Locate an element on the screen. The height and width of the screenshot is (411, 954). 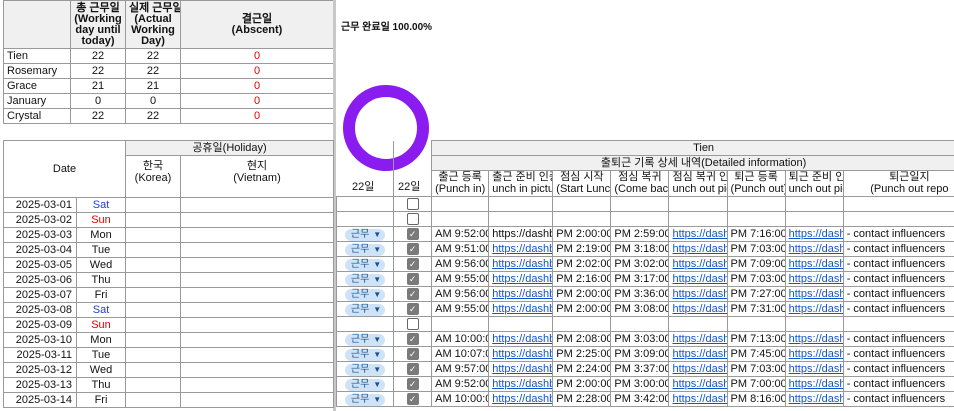
attendance-checkbox is located at coordinates (412, 218).